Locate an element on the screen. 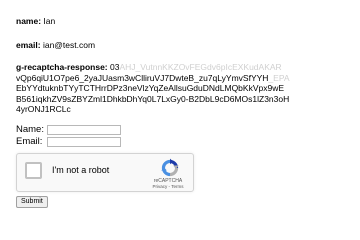  result-email-label: email: is located at coordinates (28, 45).